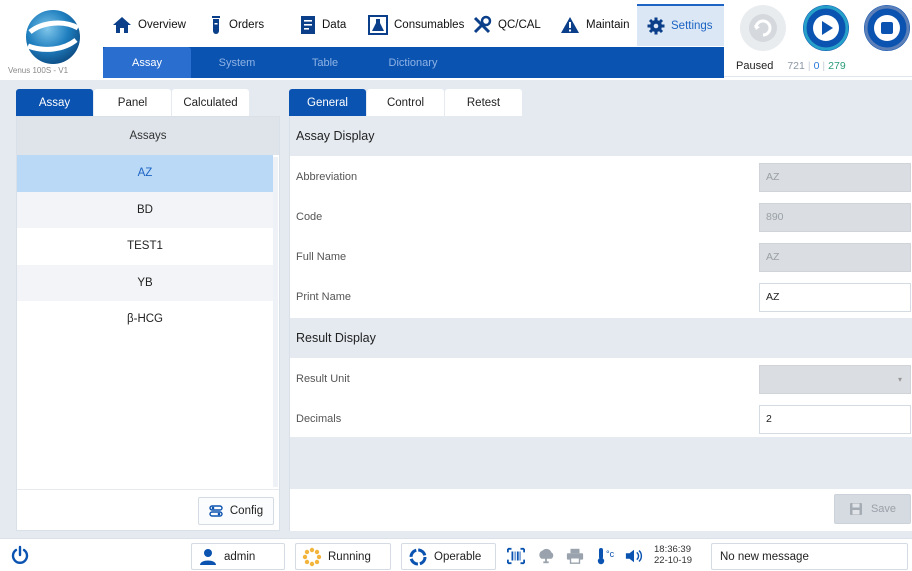 This screenshot has height=571, width=912. Describe the element at coordinates (601, 136) in the screenshot. I see `assay-display-heading: Assay Display` at that location.